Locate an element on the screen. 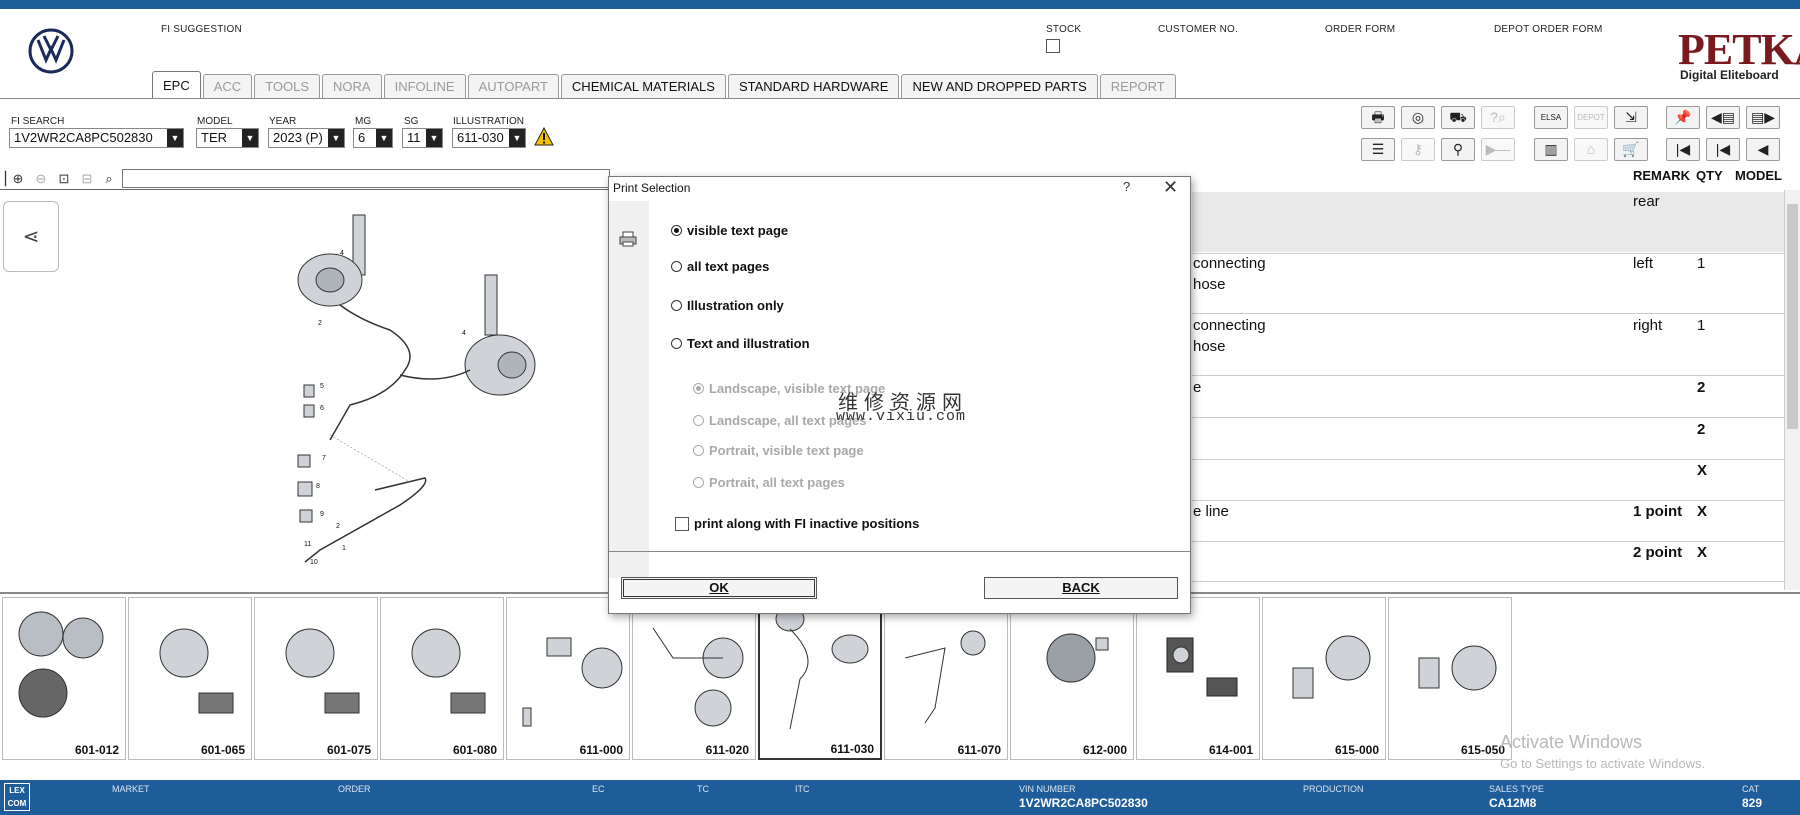  remark-column-header: REMARK is located at coordinates (1661, 175).